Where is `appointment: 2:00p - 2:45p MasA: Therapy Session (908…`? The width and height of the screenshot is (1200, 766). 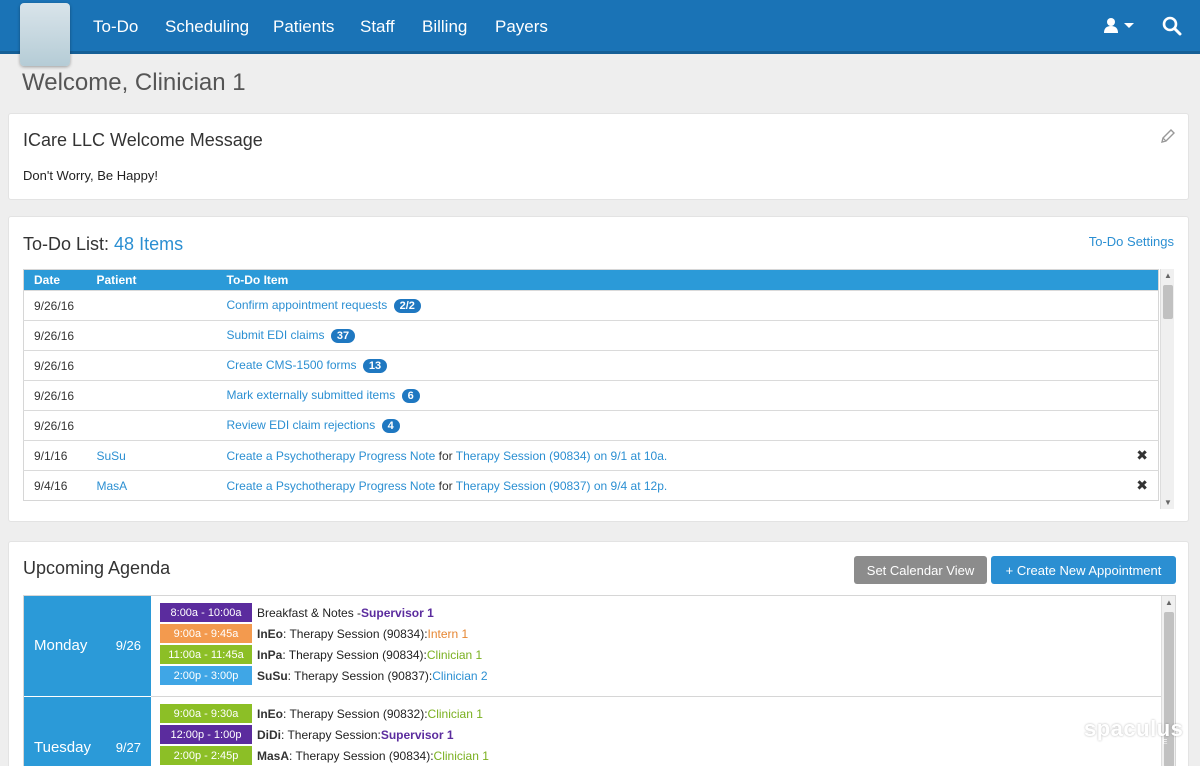
appointment: 2:00p - 2:45p MasA: Therapy Session (908… is located at coordinates (324, 755).